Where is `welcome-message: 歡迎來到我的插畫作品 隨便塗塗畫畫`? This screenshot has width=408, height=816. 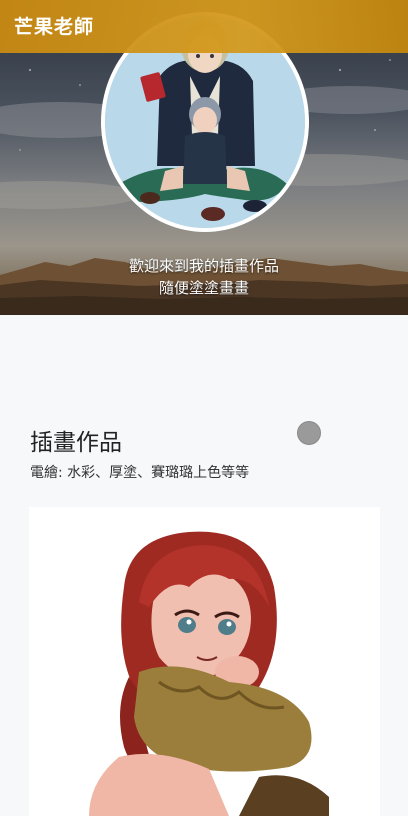
welcome-message: 歡迎來到我的插畫作品 隨便塗塗畫畫 is located at coordinates (204, 277).